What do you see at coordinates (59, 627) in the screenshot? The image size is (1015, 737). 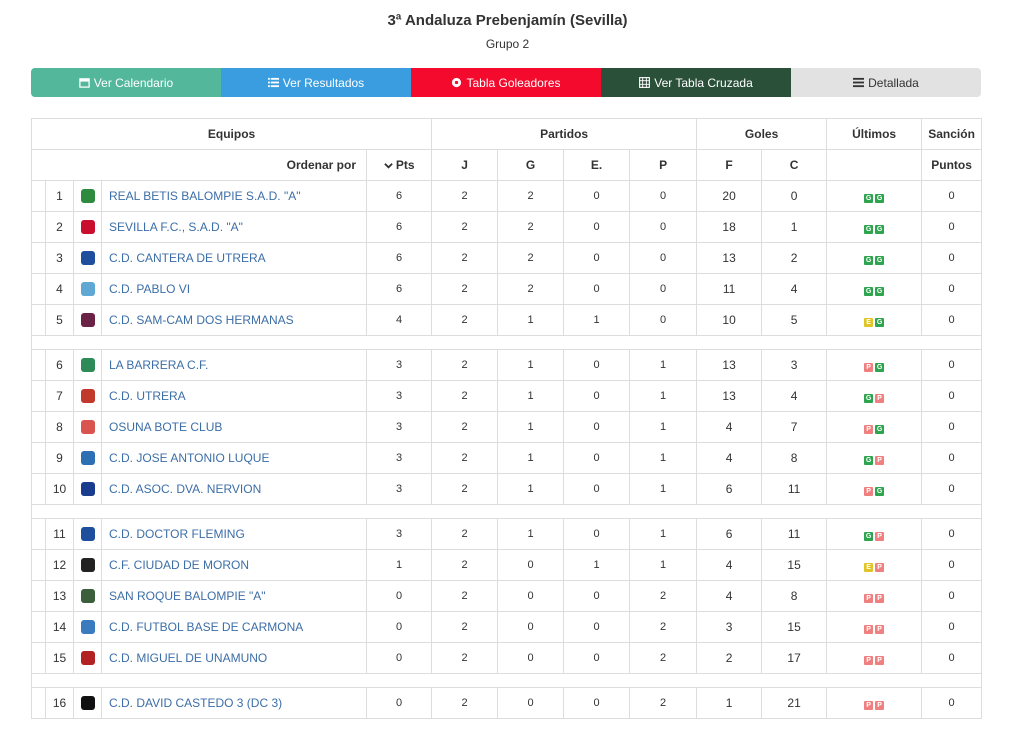 I see `position-cell: 14` at bounding box center [59, 627].